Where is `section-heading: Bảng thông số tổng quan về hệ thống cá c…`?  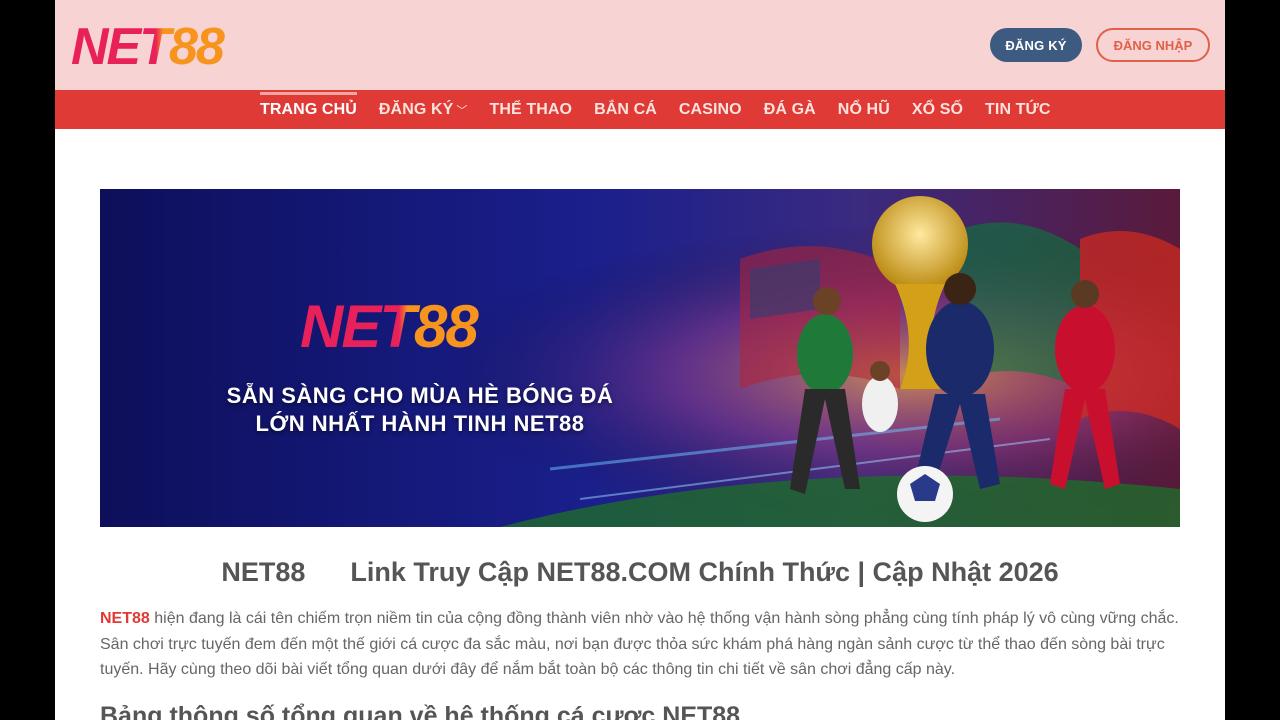
section-heading: Bảng thông số tổng quan về hệ thống cá c… is located at coordinates (420, 711).